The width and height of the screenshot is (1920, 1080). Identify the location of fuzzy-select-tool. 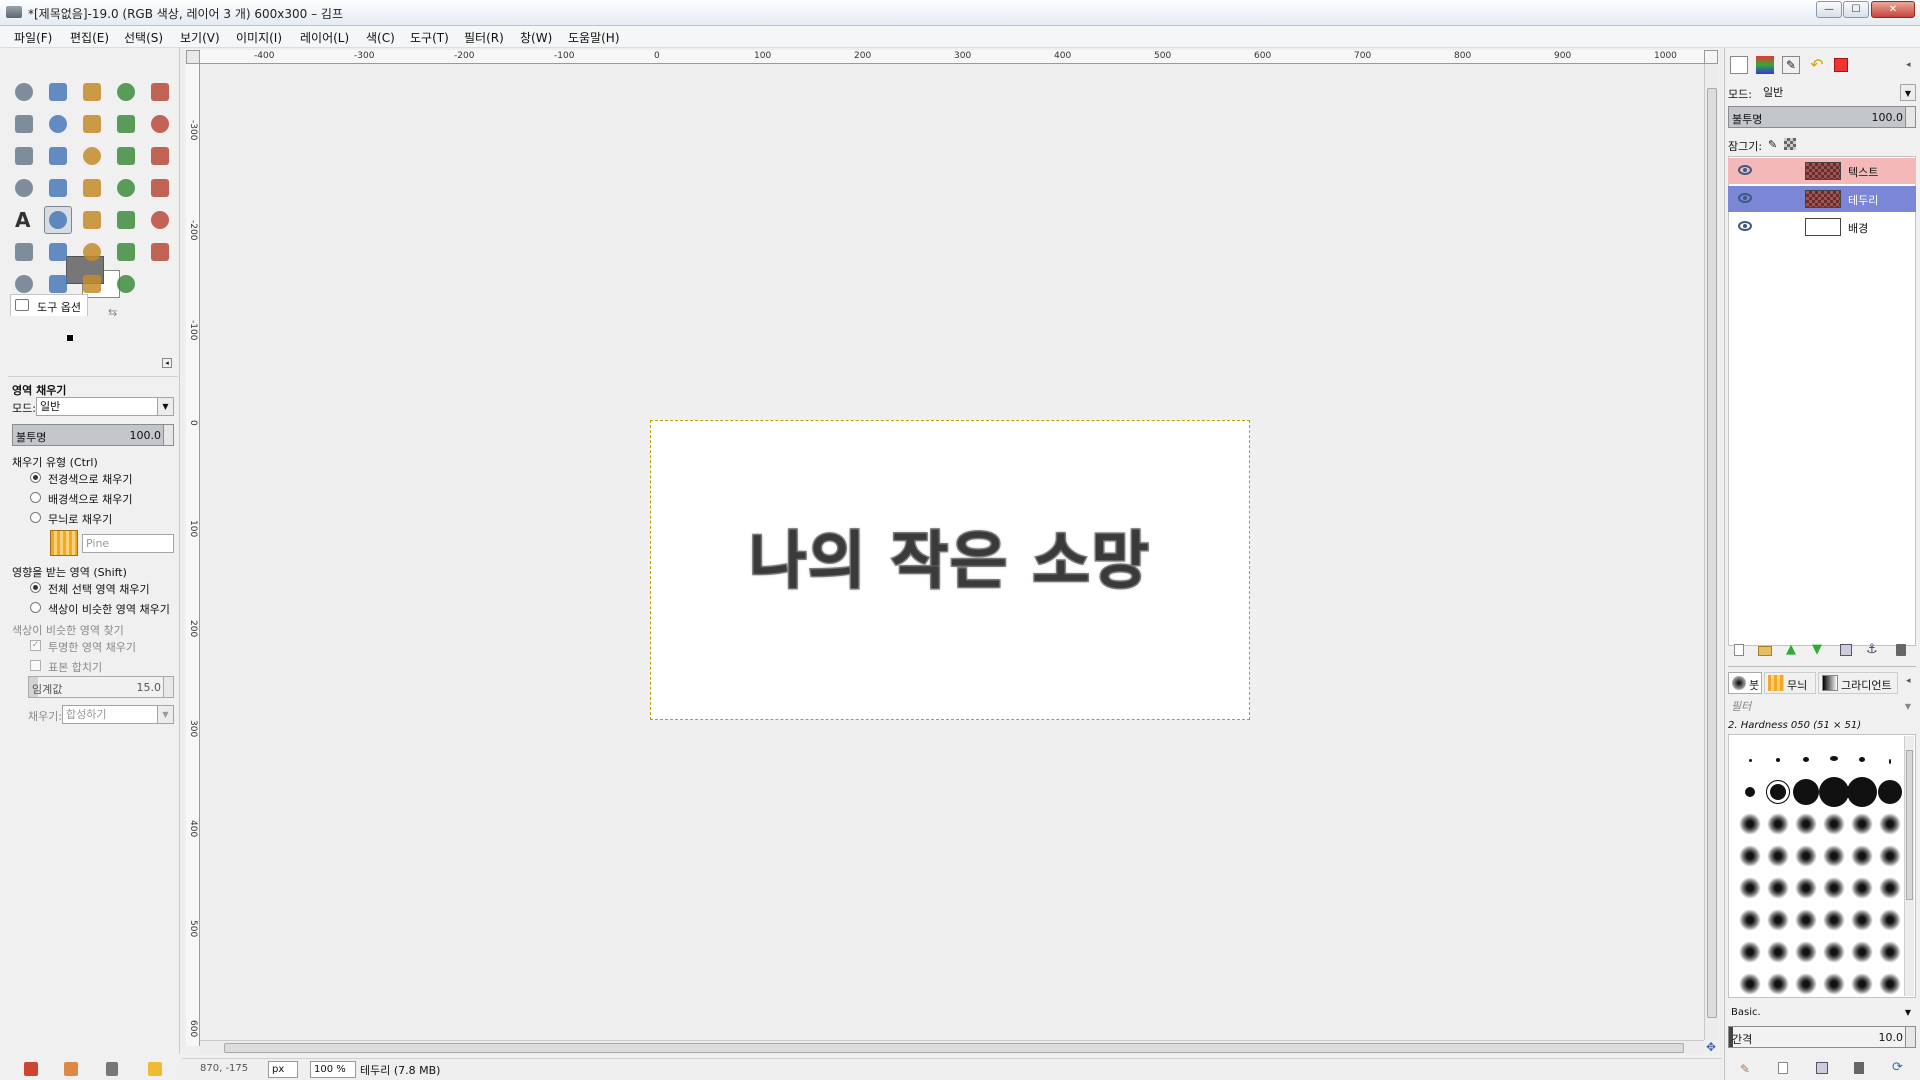
(126, 92).